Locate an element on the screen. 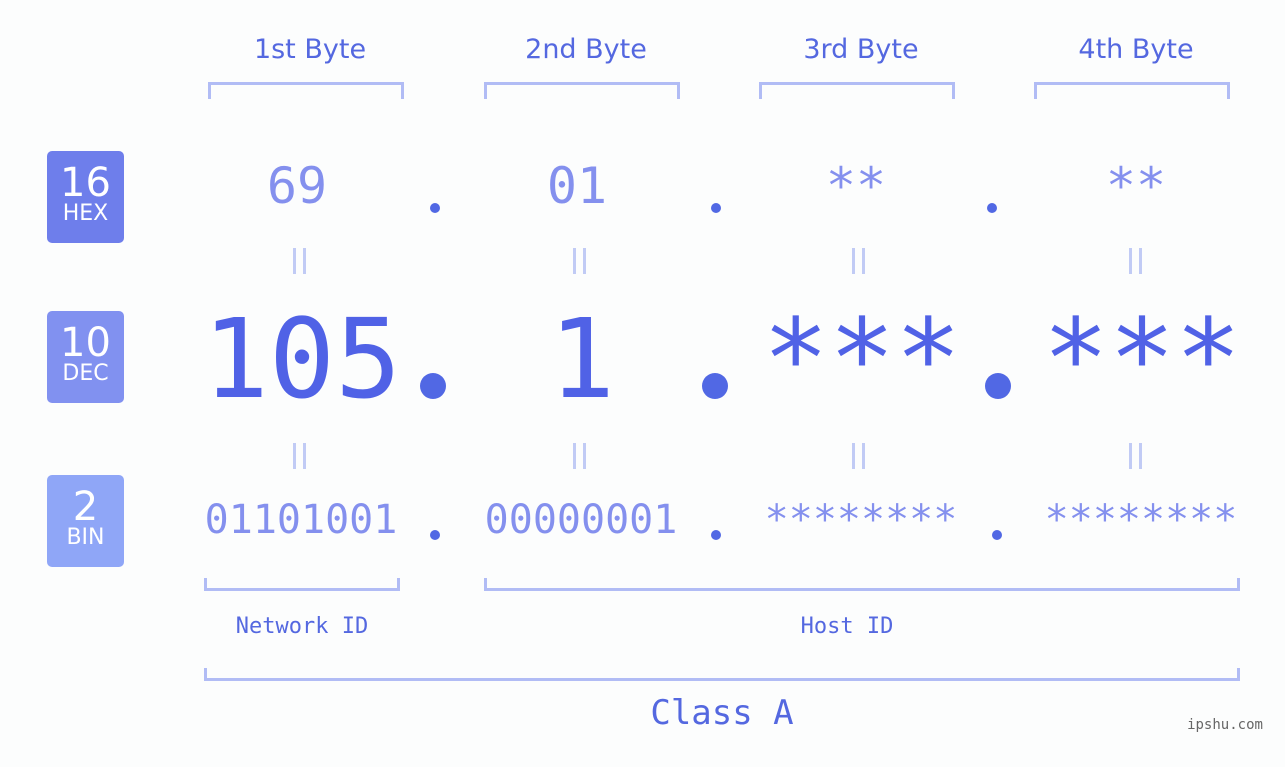  class-label: Class A is located at coordinates (722, 713).